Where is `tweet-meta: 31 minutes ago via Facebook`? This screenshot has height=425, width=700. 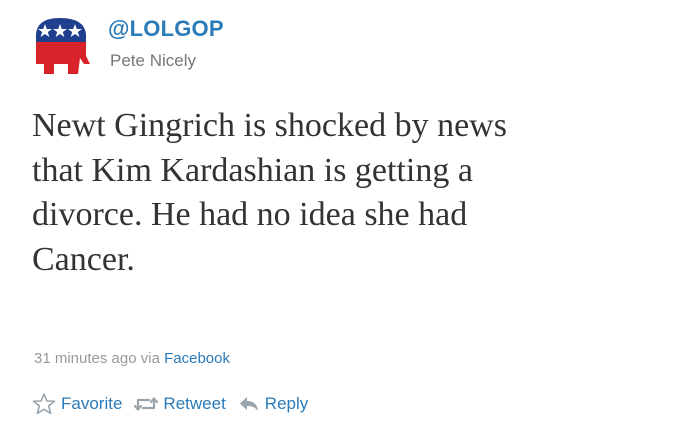
tweet-meta: 31 minutes ago via Facebook is located at coordinates (132, 358).